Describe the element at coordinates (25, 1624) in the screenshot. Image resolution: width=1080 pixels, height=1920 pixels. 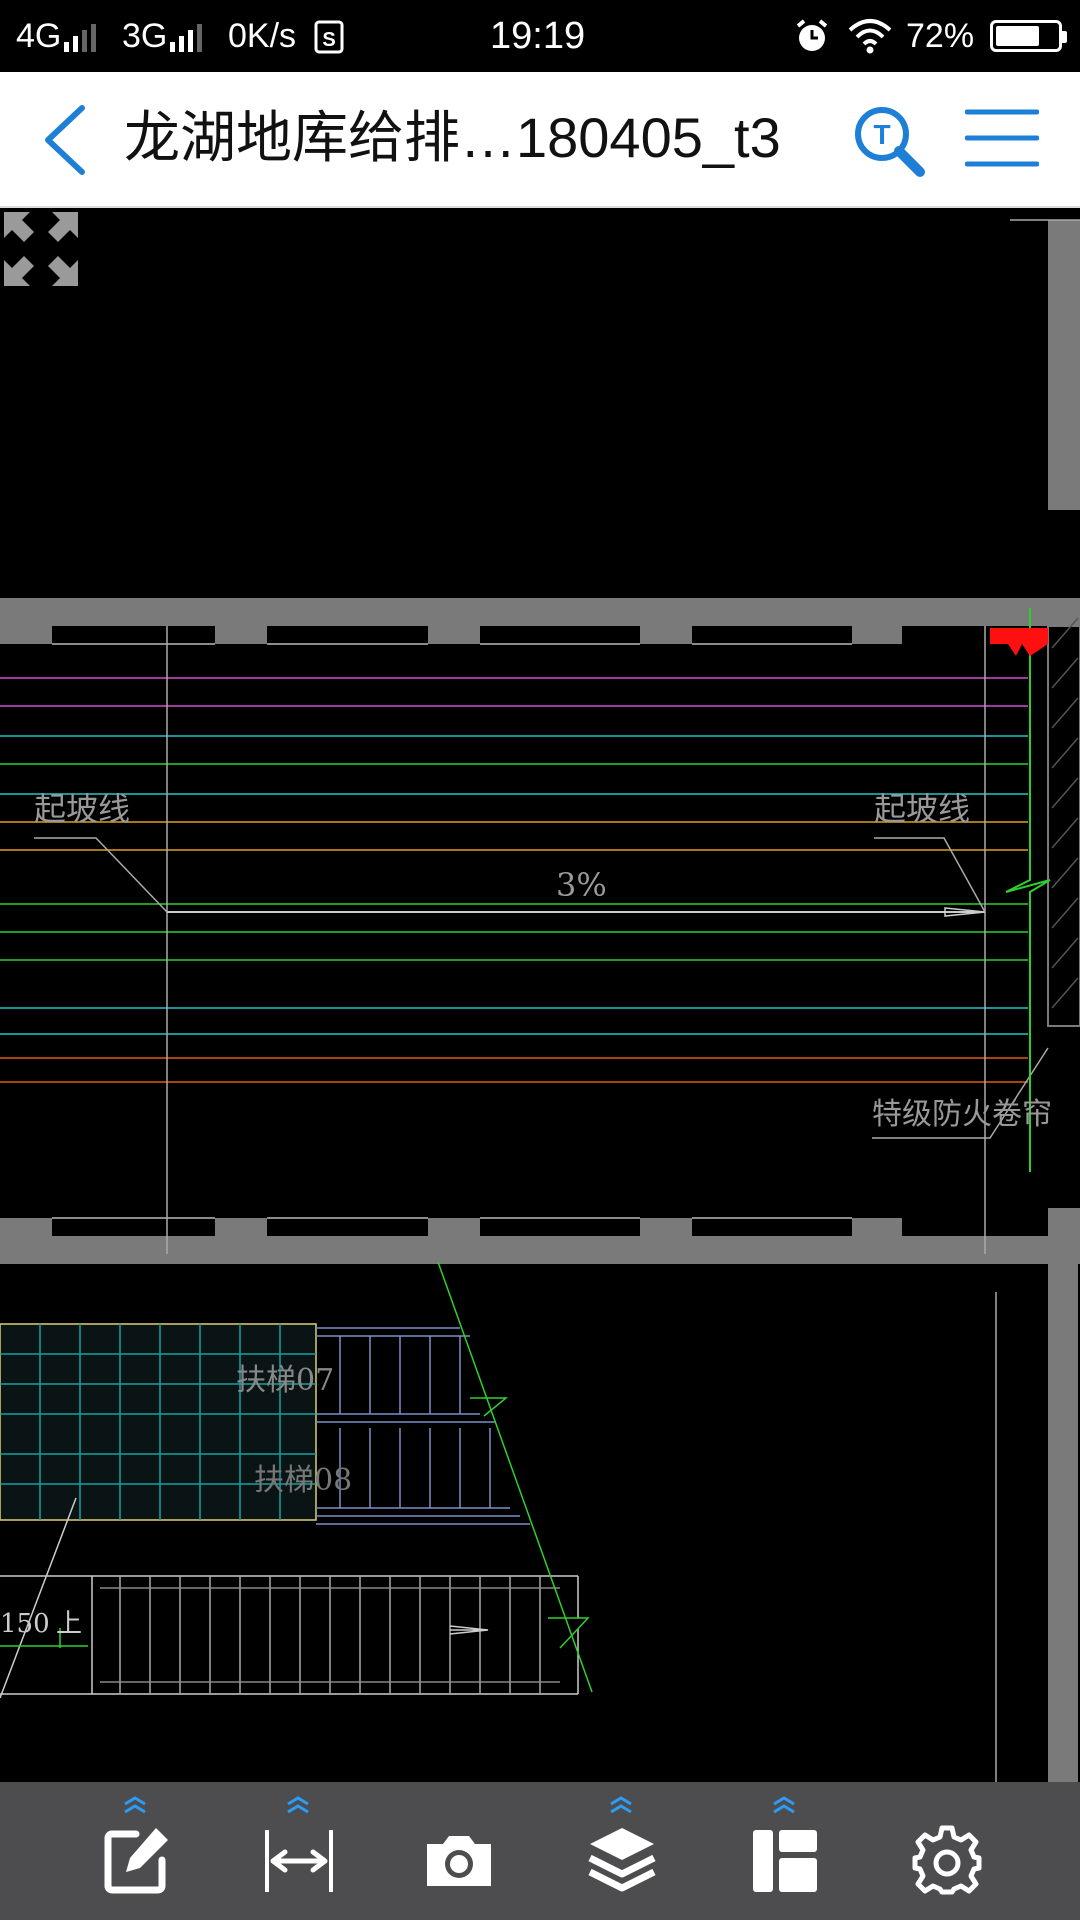
I see `level-mark-label: 150` at that location.